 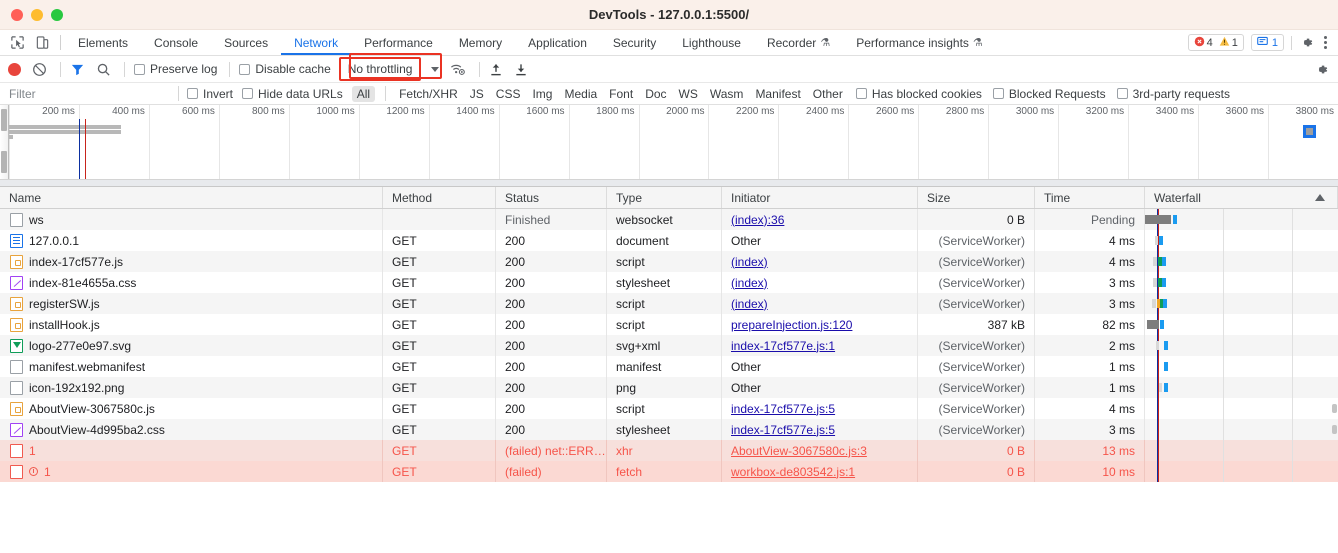 I want to click on network-conditions-icon, so click(x=458, y=69).